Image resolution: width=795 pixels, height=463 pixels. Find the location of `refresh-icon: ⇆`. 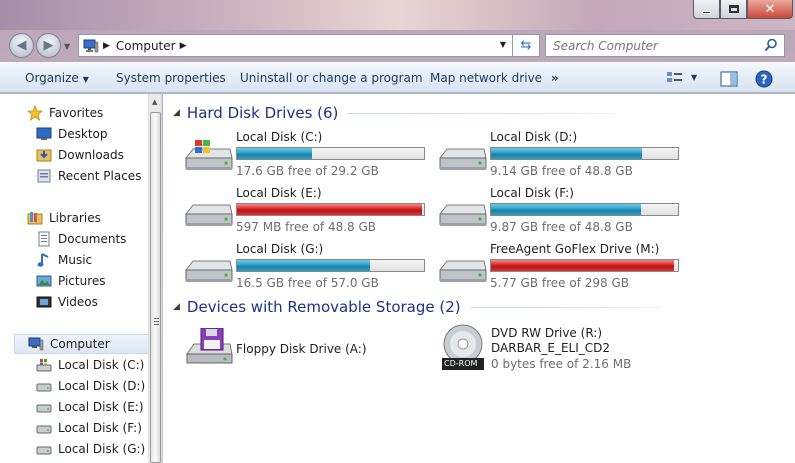

refresh-icon: ⇆ is located at coordinates (526, 45).